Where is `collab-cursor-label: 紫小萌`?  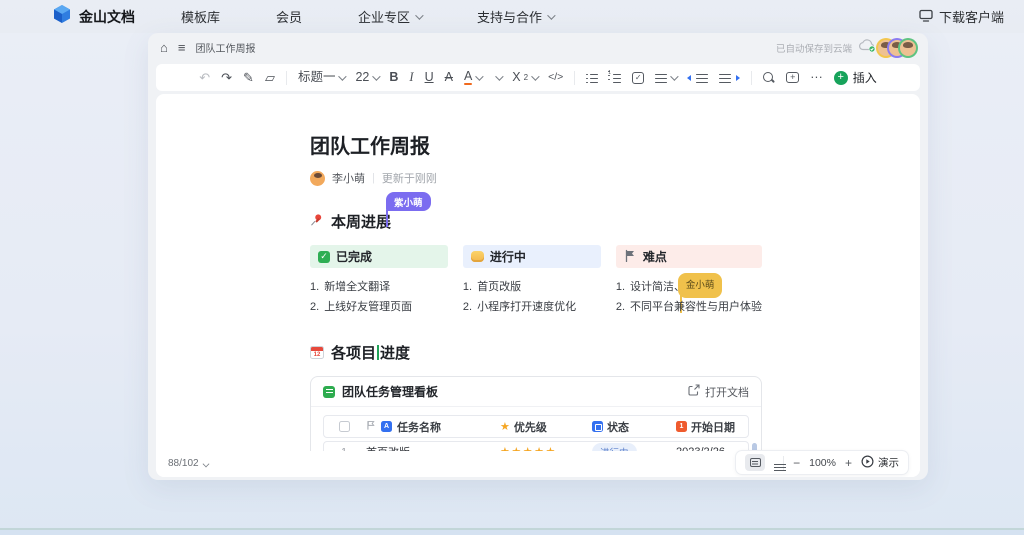
collab-cursor-label: 紫小萌 is located at coordinates (408, 201).